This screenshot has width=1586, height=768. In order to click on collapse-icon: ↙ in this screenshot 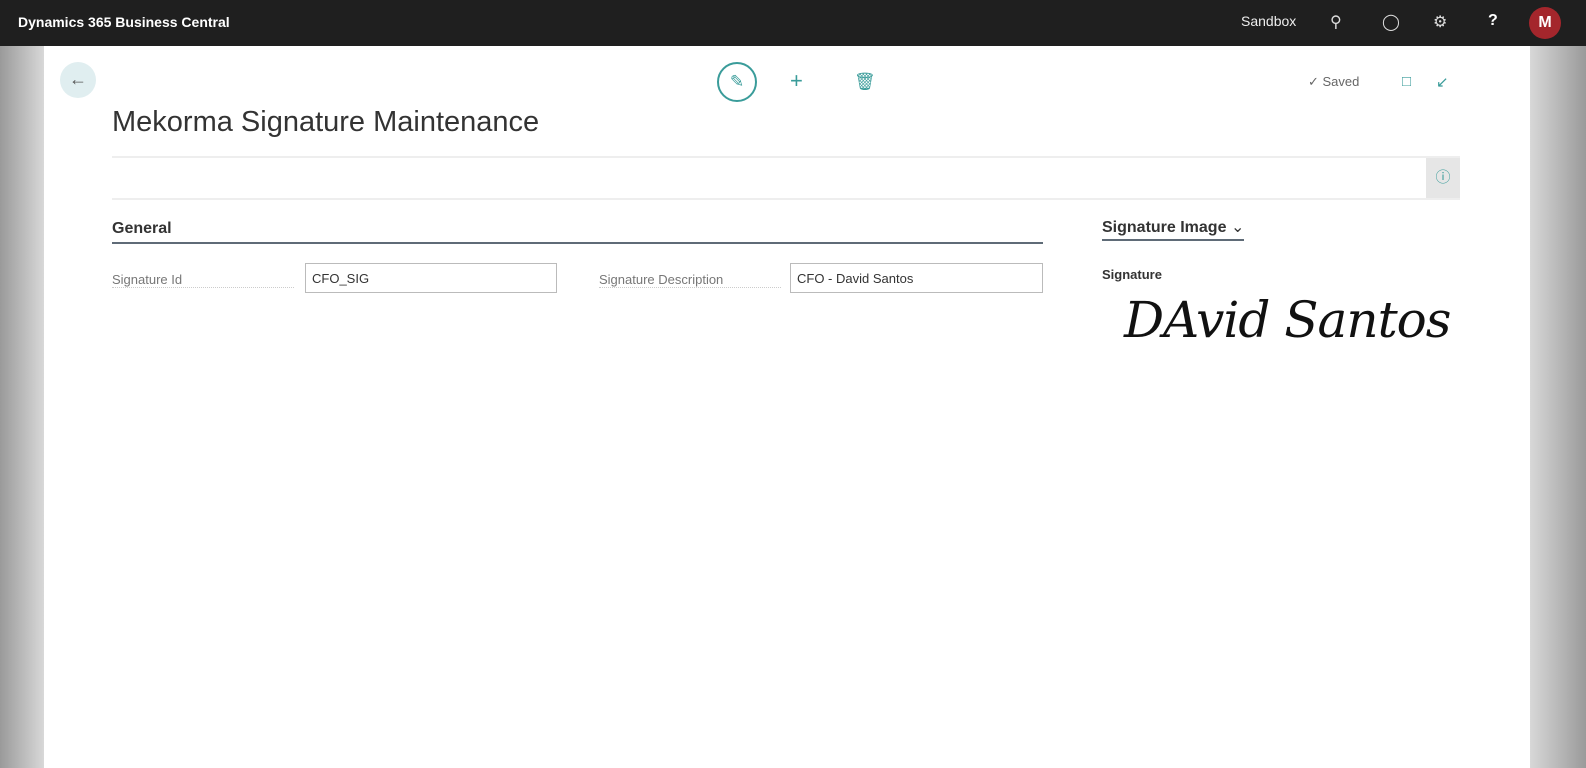, I will do `click(1442, 82)`.